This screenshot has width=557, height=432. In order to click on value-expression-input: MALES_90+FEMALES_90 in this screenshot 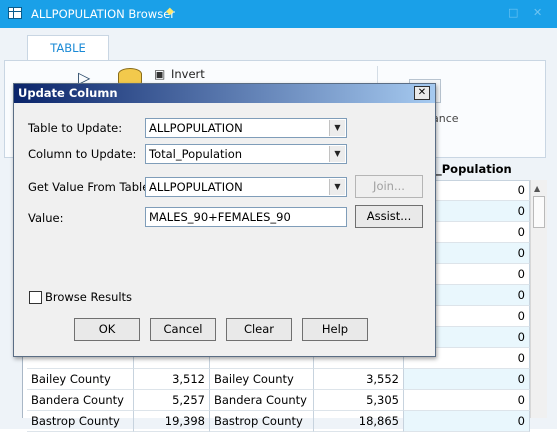, I will do `click(246, 217)`.